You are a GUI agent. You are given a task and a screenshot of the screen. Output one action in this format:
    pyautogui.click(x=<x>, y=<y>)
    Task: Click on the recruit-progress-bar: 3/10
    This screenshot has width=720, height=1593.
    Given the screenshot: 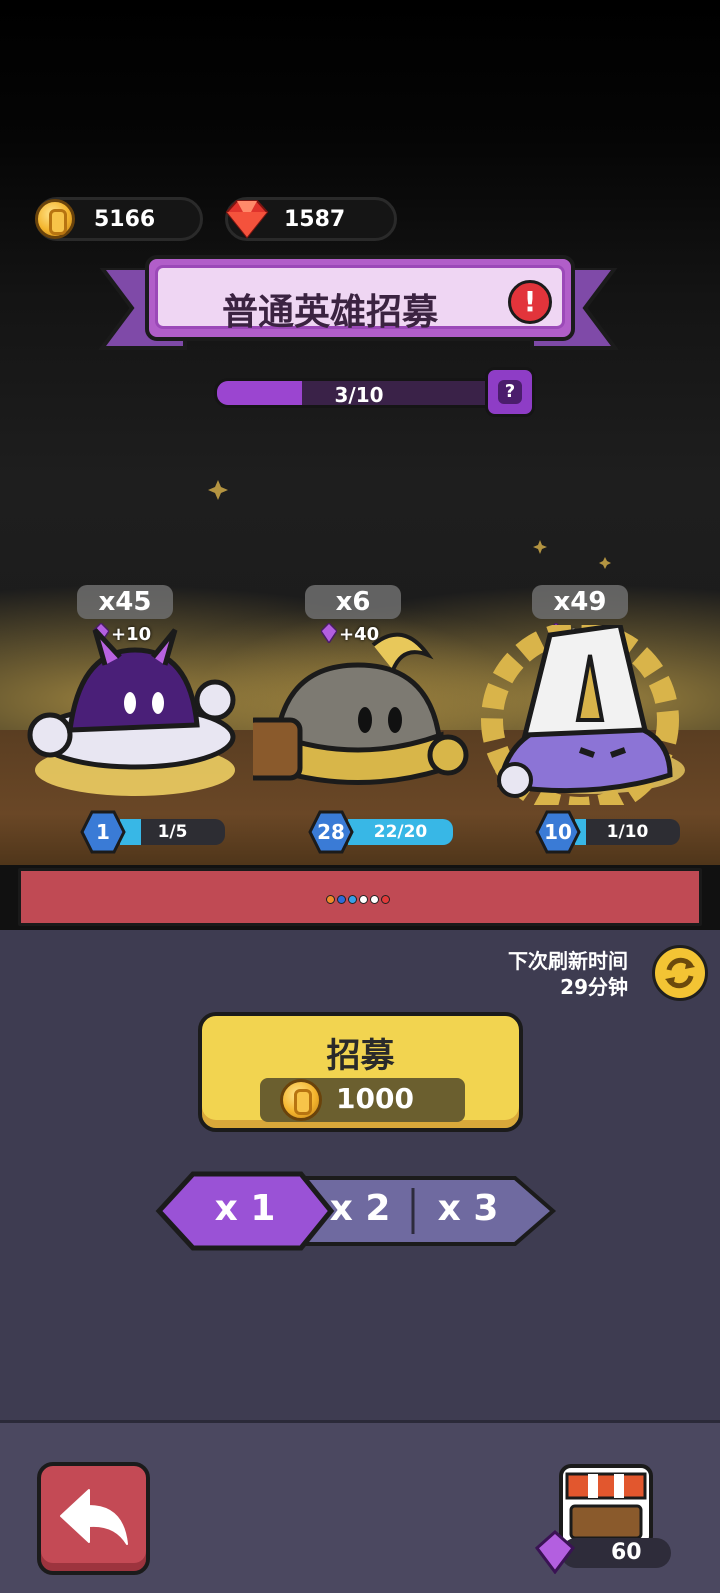 What is the action you would take?
    pyautogui.click(x=359, y=393)
    